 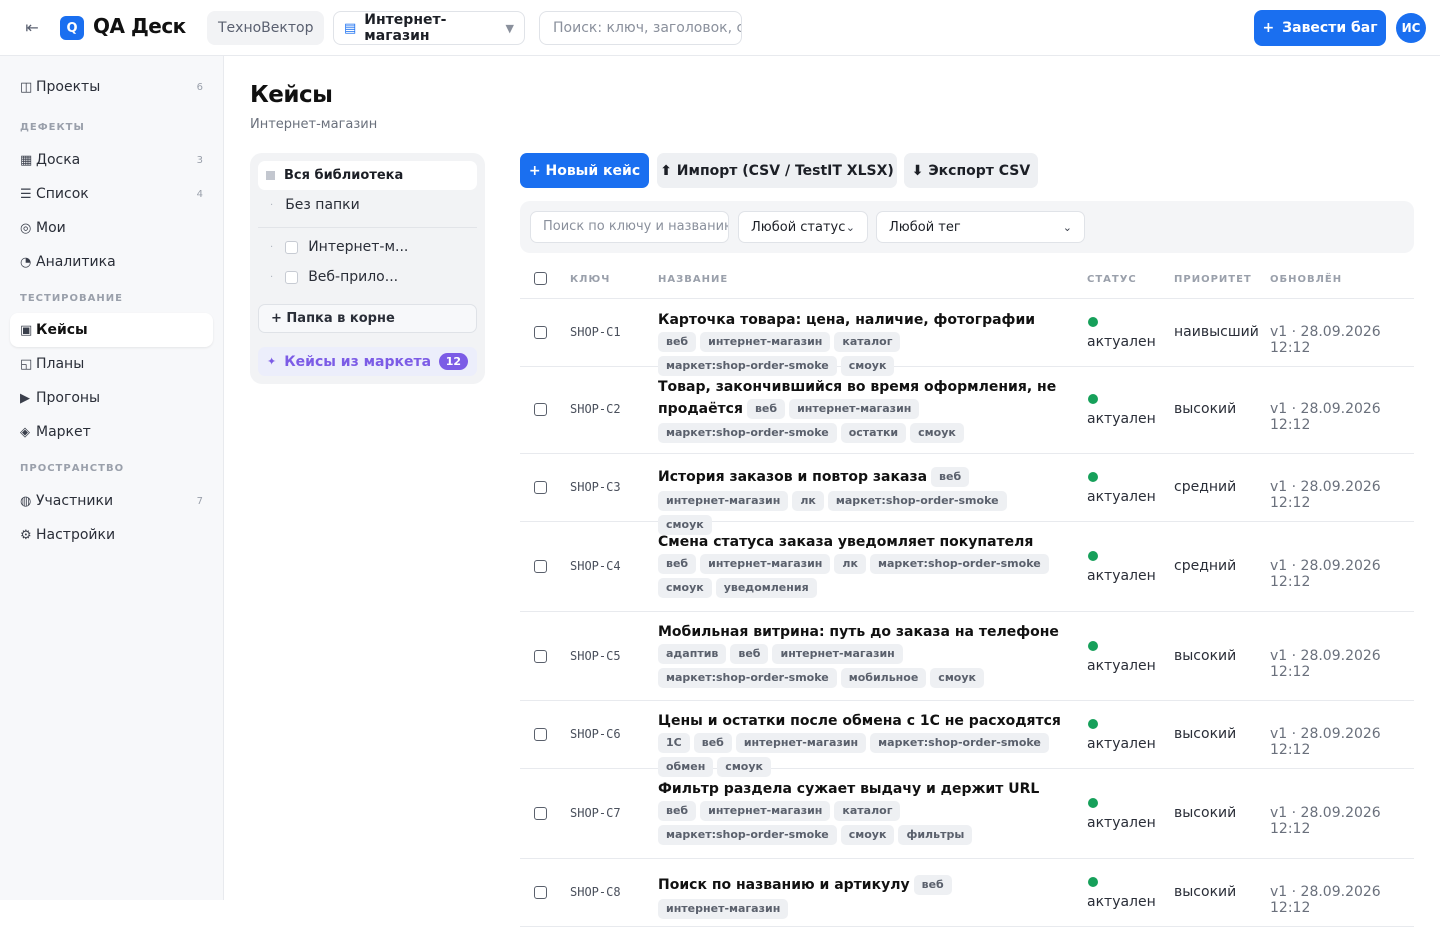 I want to click on tree-item-label: Кейсы из маркета, so click(x=358, y=361).